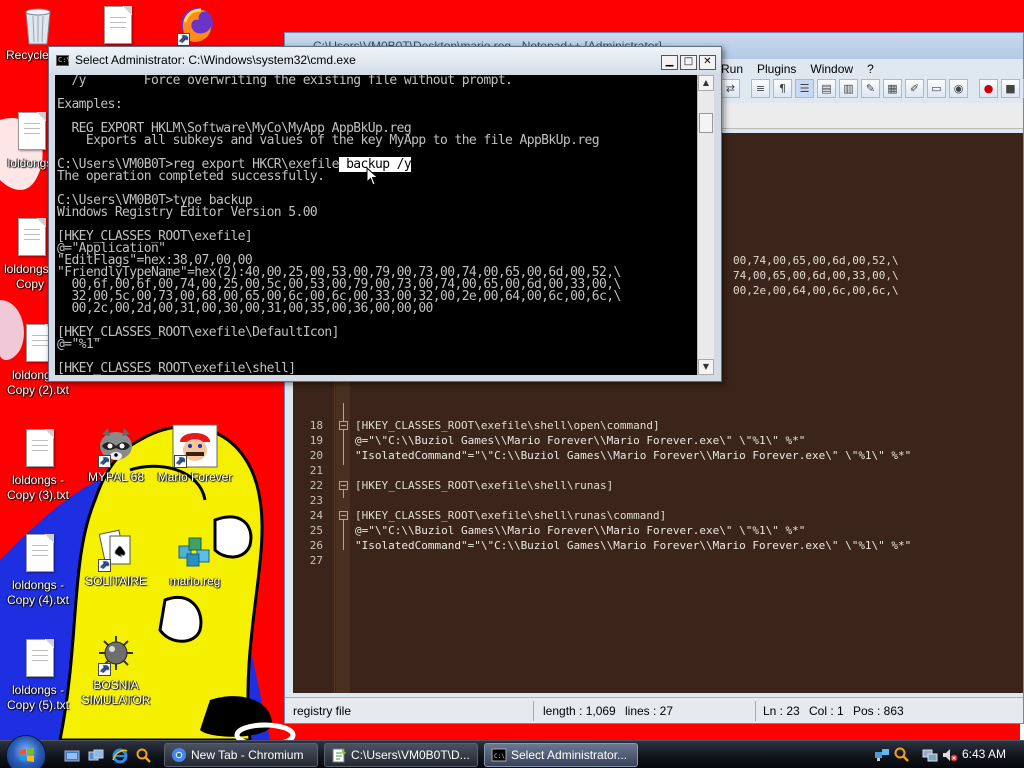  What do you see at coordinates (187, 212) in the screenshot?
I see `console-line: Windows Registry Editor Version 5.00` at bounding box center [187, 212].